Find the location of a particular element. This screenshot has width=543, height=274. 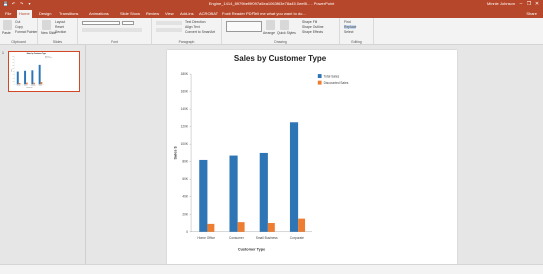

slide-number: 1 is located at coordinates (3, 53).